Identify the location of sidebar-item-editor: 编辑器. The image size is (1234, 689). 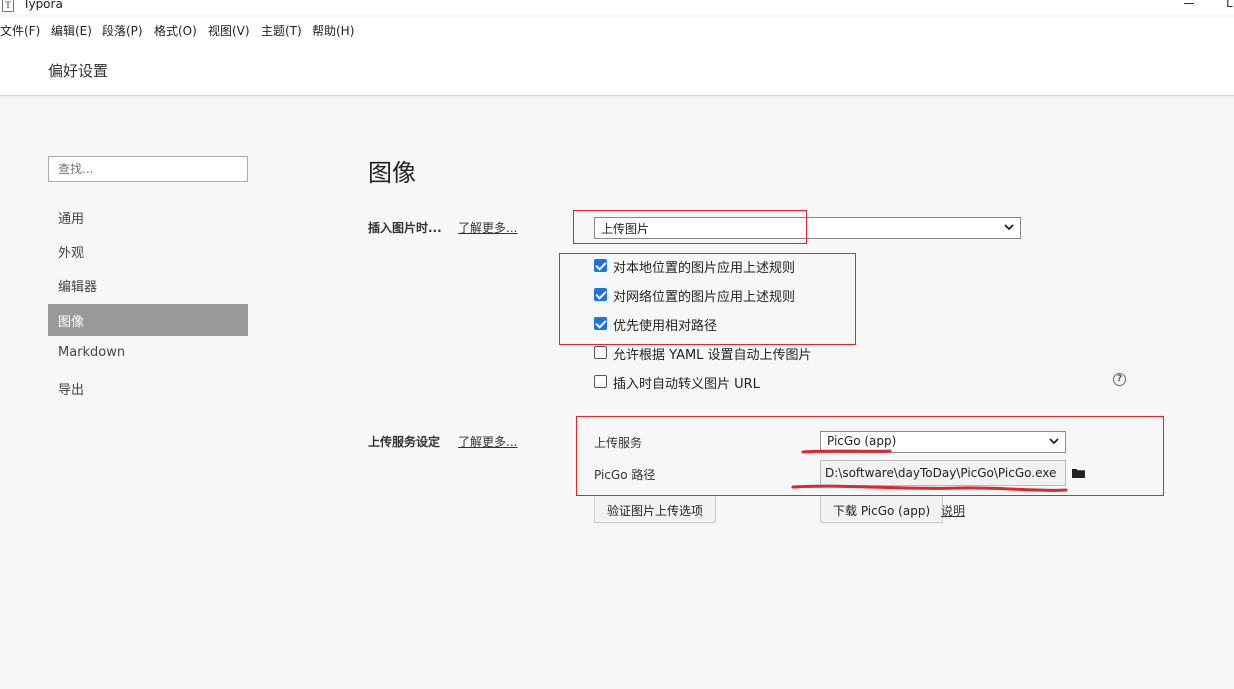
(148, 285).